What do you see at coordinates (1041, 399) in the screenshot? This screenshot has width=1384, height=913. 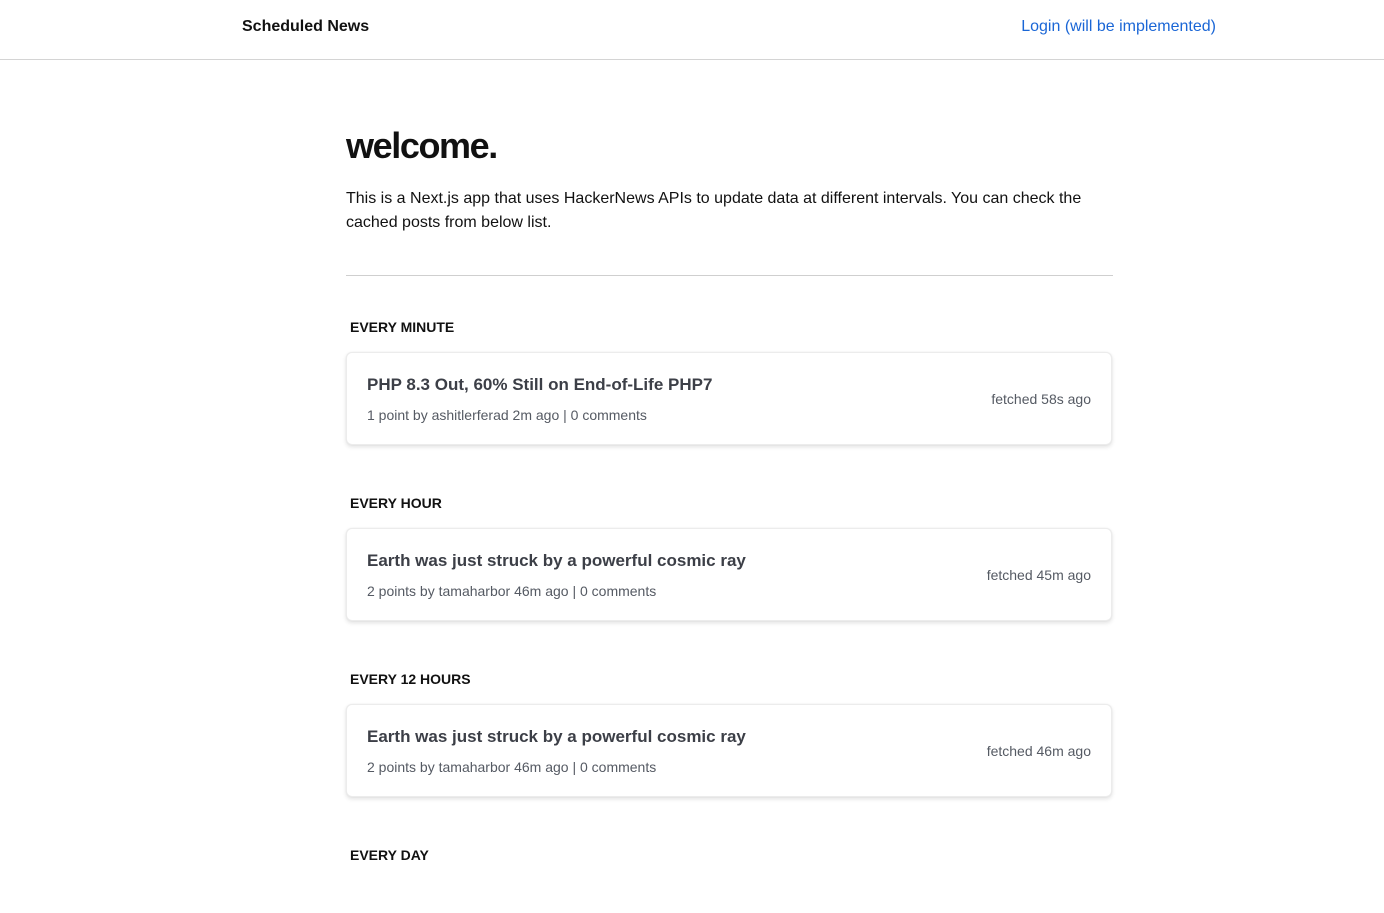 I see `fetched-time: fetched 58s ago` at bounding box center [1041, 399].